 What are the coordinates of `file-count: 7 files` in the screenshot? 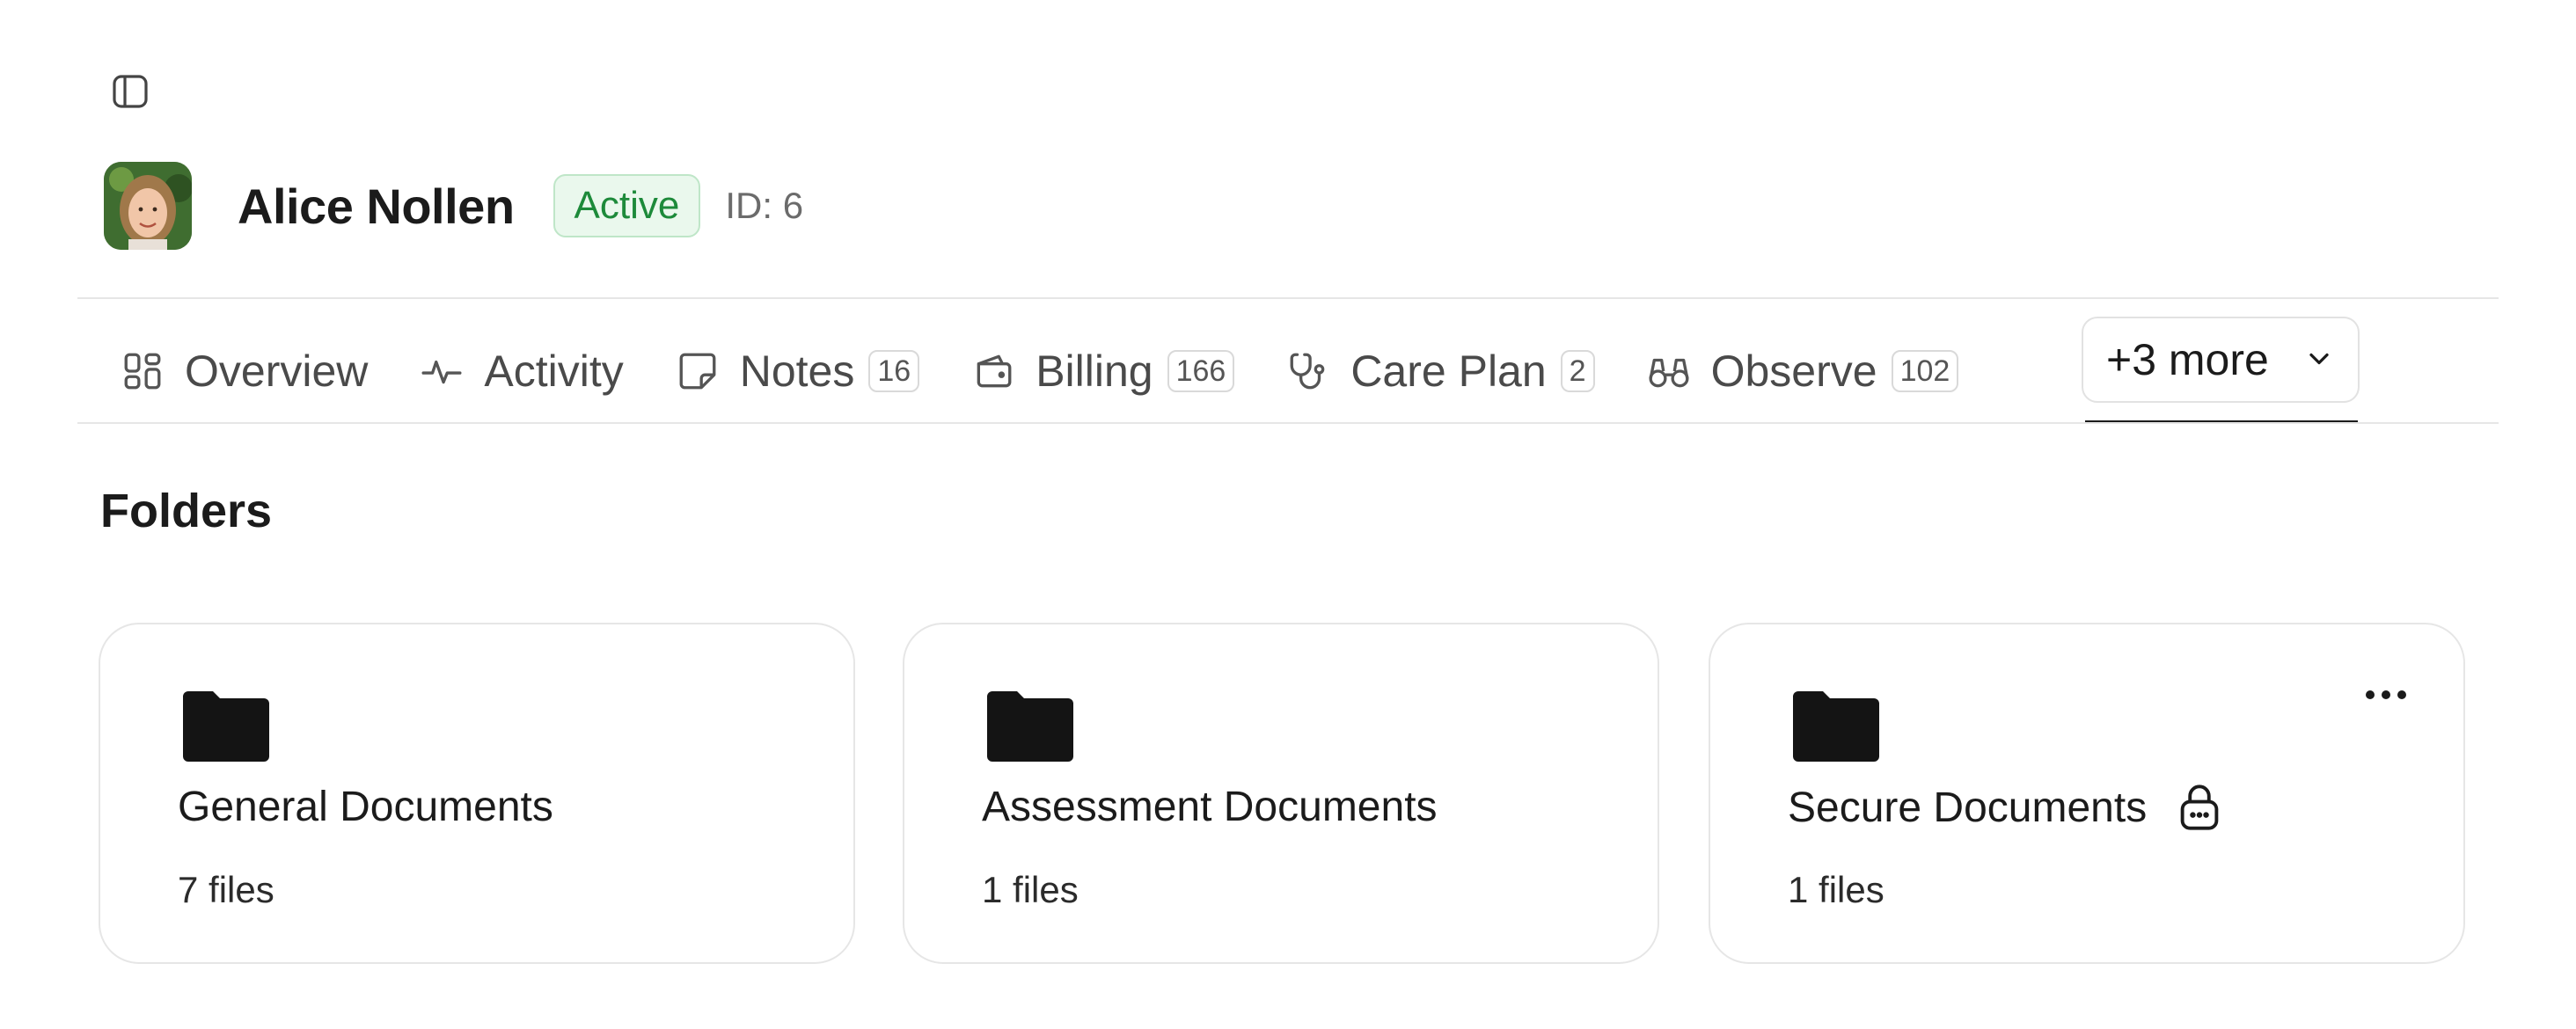 It's located at (226, 889).